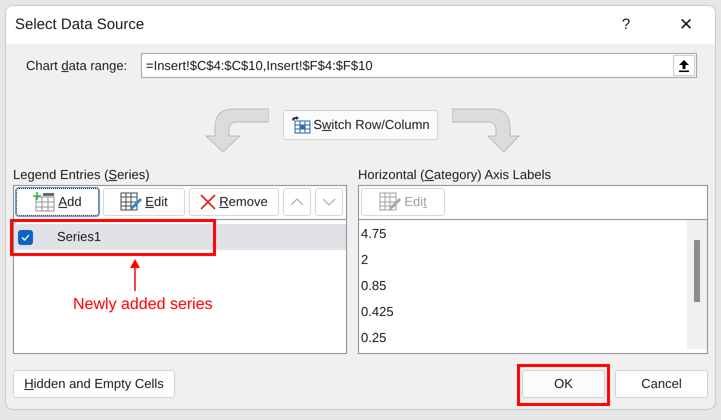 The height and width of the screenshot is (420, 721). What do you see at coordinates (686, 25) in the screenshot?
I see `close-button: ✕` at bounding box center [686, 25].